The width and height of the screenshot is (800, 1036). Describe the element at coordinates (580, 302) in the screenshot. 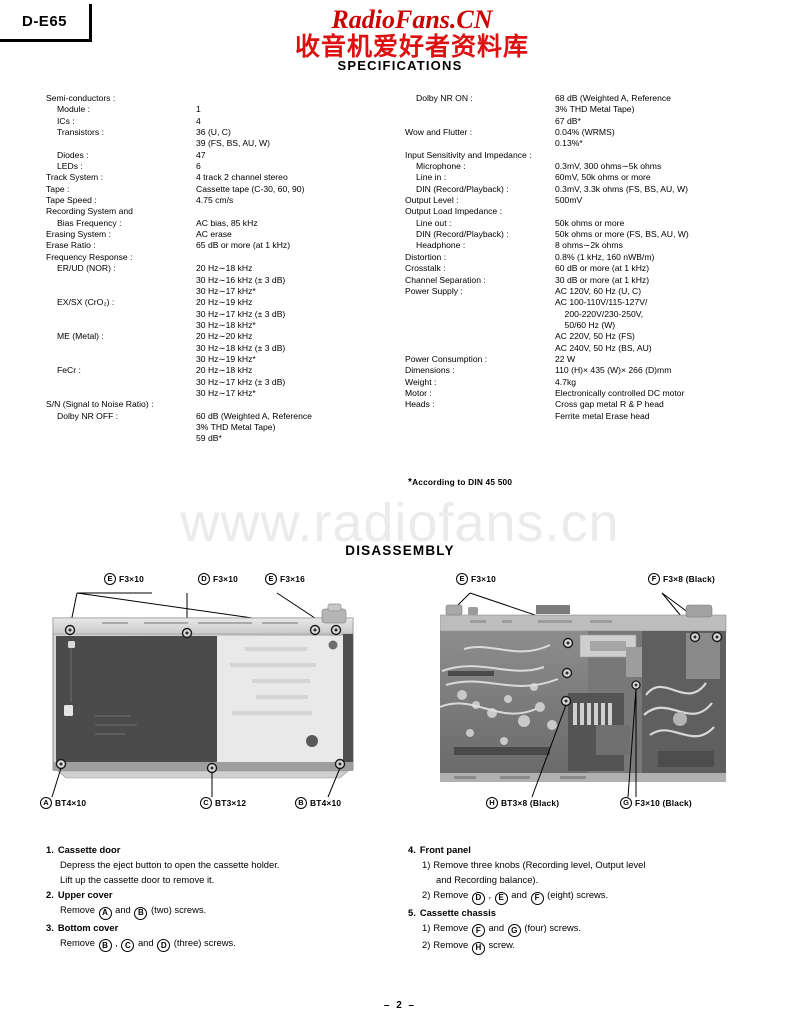

I see `spec-row: AC 100-110V/115-127V/` at that location.